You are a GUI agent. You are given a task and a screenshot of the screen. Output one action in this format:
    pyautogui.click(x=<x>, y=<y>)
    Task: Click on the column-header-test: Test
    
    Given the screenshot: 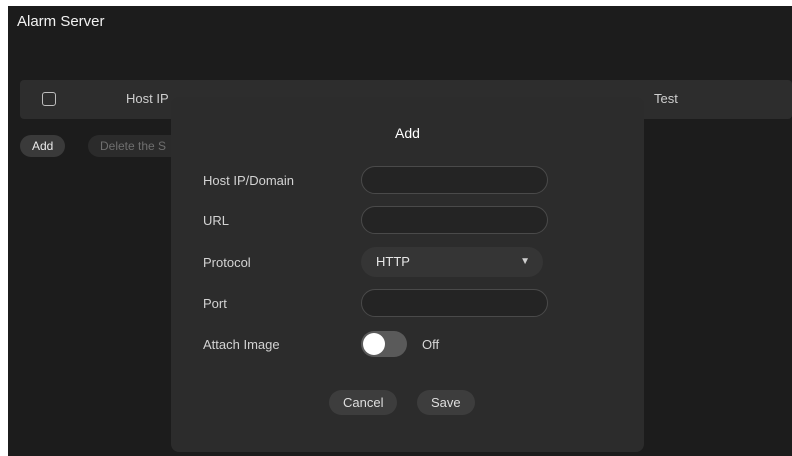 What is the action you would take?
    pyautogui.click(x=666, y=98)
    